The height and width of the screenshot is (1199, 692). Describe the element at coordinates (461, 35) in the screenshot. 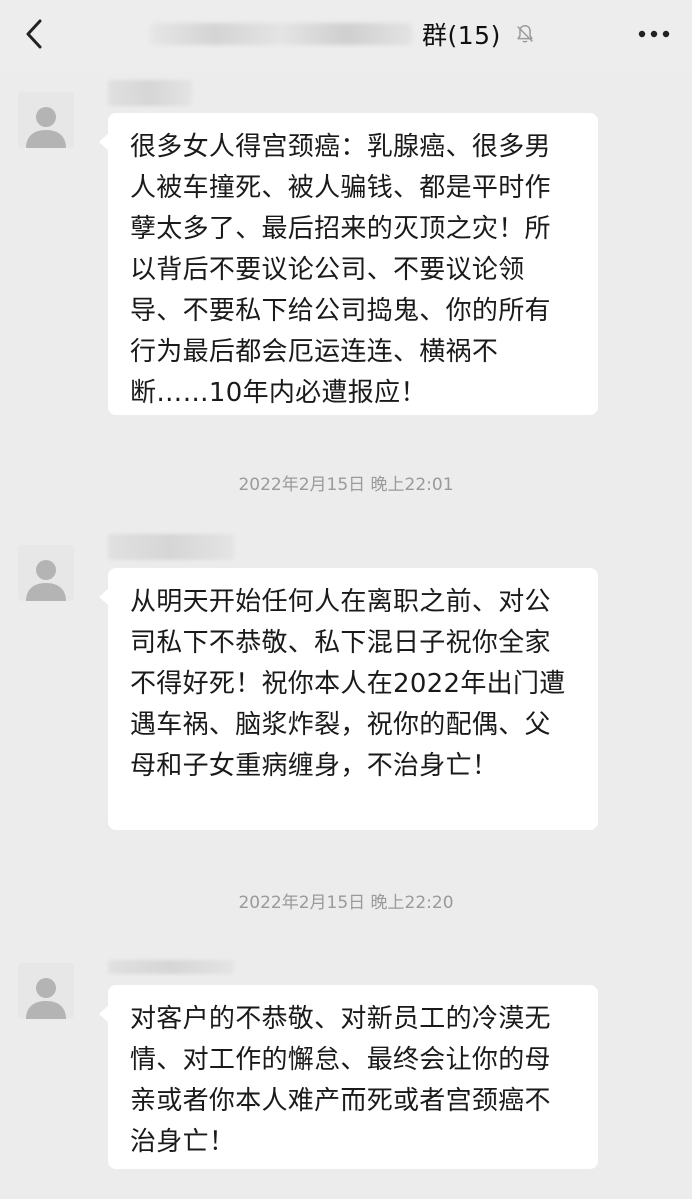

I see `chat-title: 群(15)` at that location.